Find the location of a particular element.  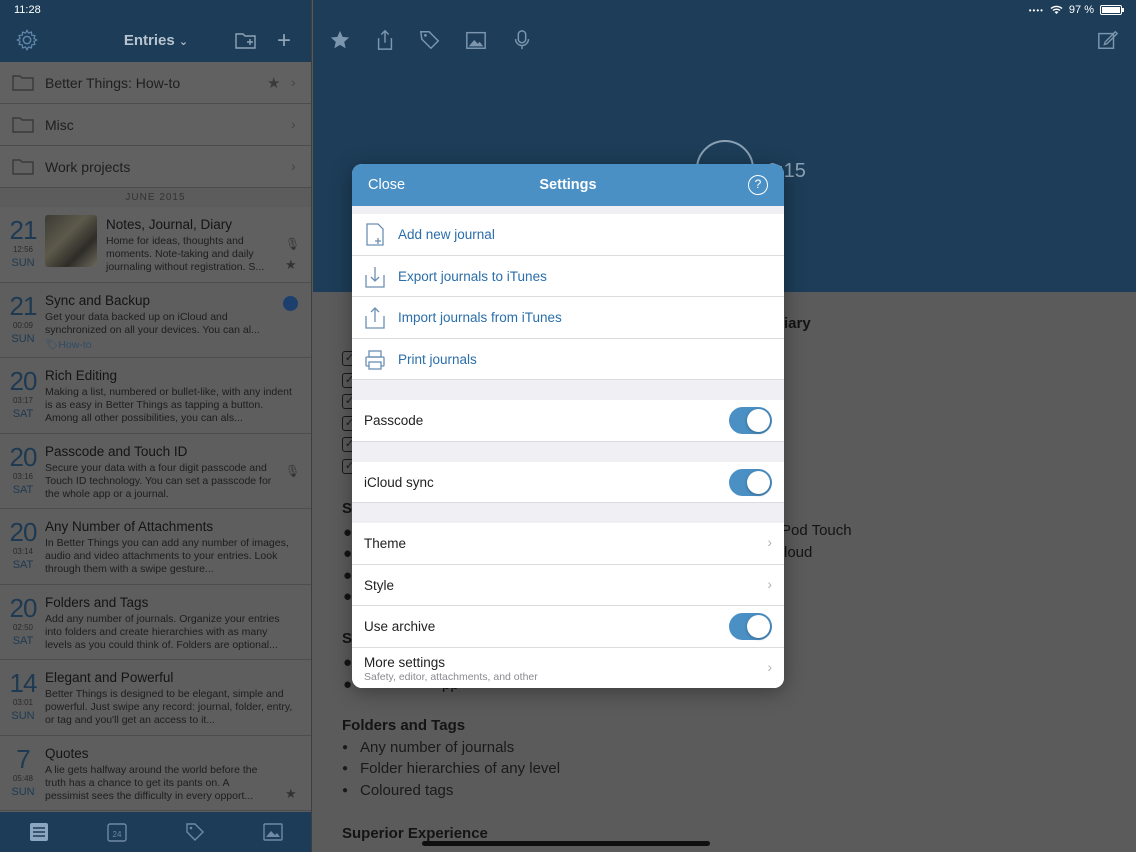

export-journals-label: Export journals to iTunes is located at coordinates (472, 276).